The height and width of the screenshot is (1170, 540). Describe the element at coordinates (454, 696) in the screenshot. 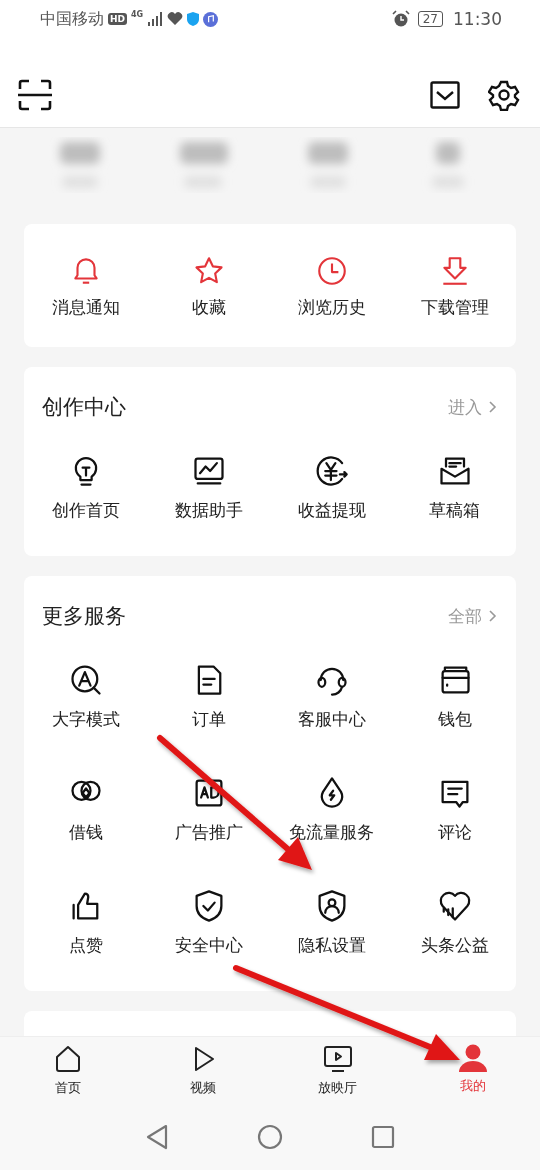

I see `service-item: 钱包` at that location.